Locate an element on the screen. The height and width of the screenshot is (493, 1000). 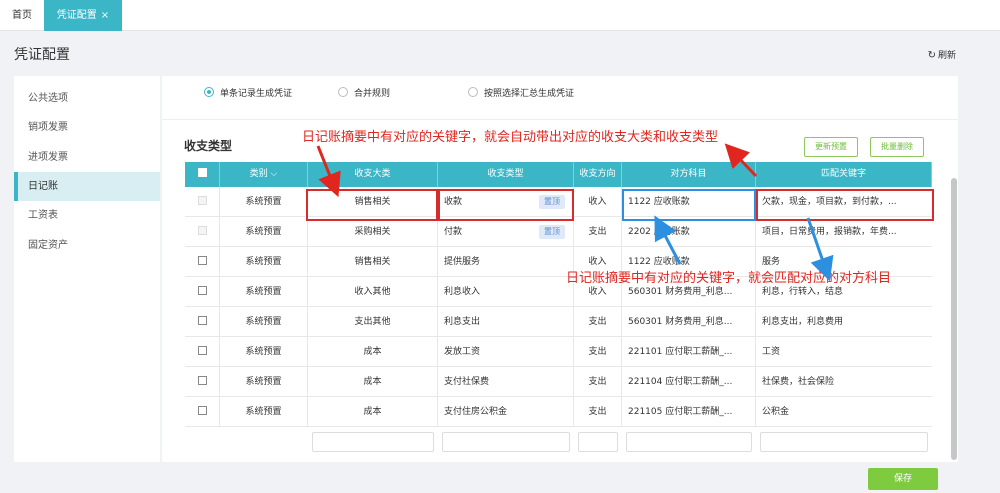
cell-major: 销售相关 is located at coordinates (373, 261).